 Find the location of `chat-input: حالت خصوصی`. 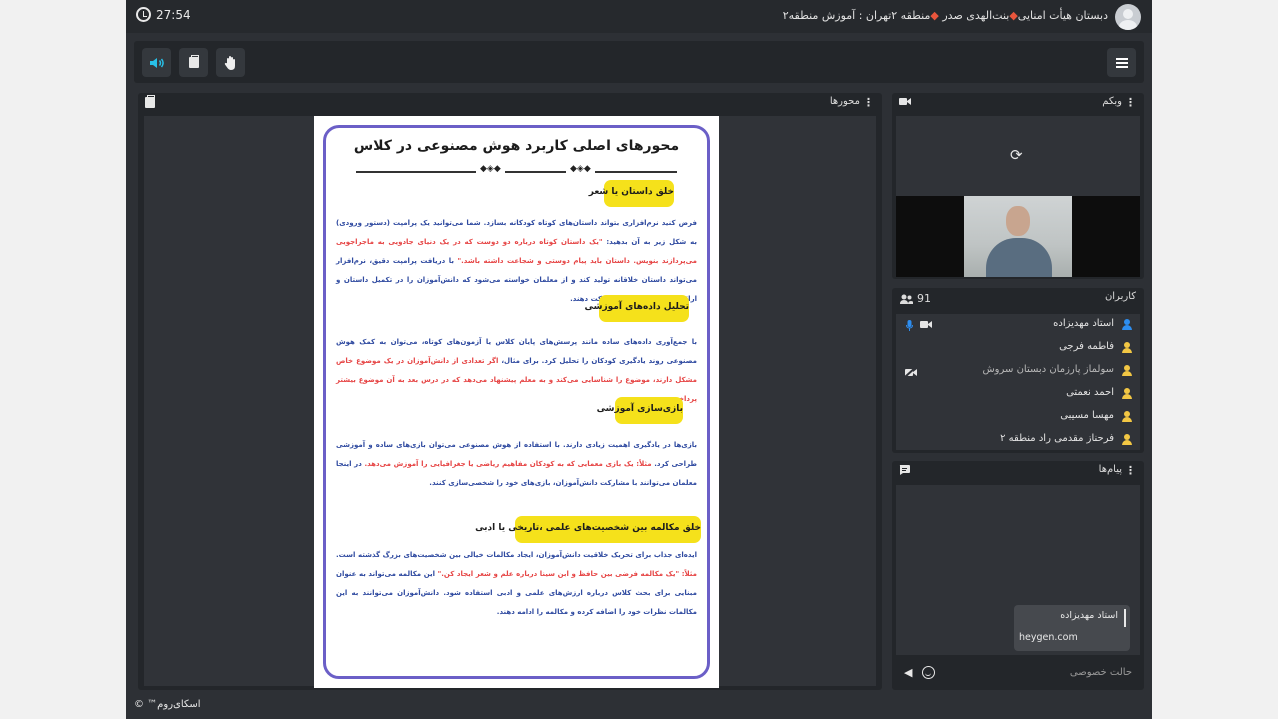

chat-input: حالت خصوصی is located at coordinates (1101, 672).